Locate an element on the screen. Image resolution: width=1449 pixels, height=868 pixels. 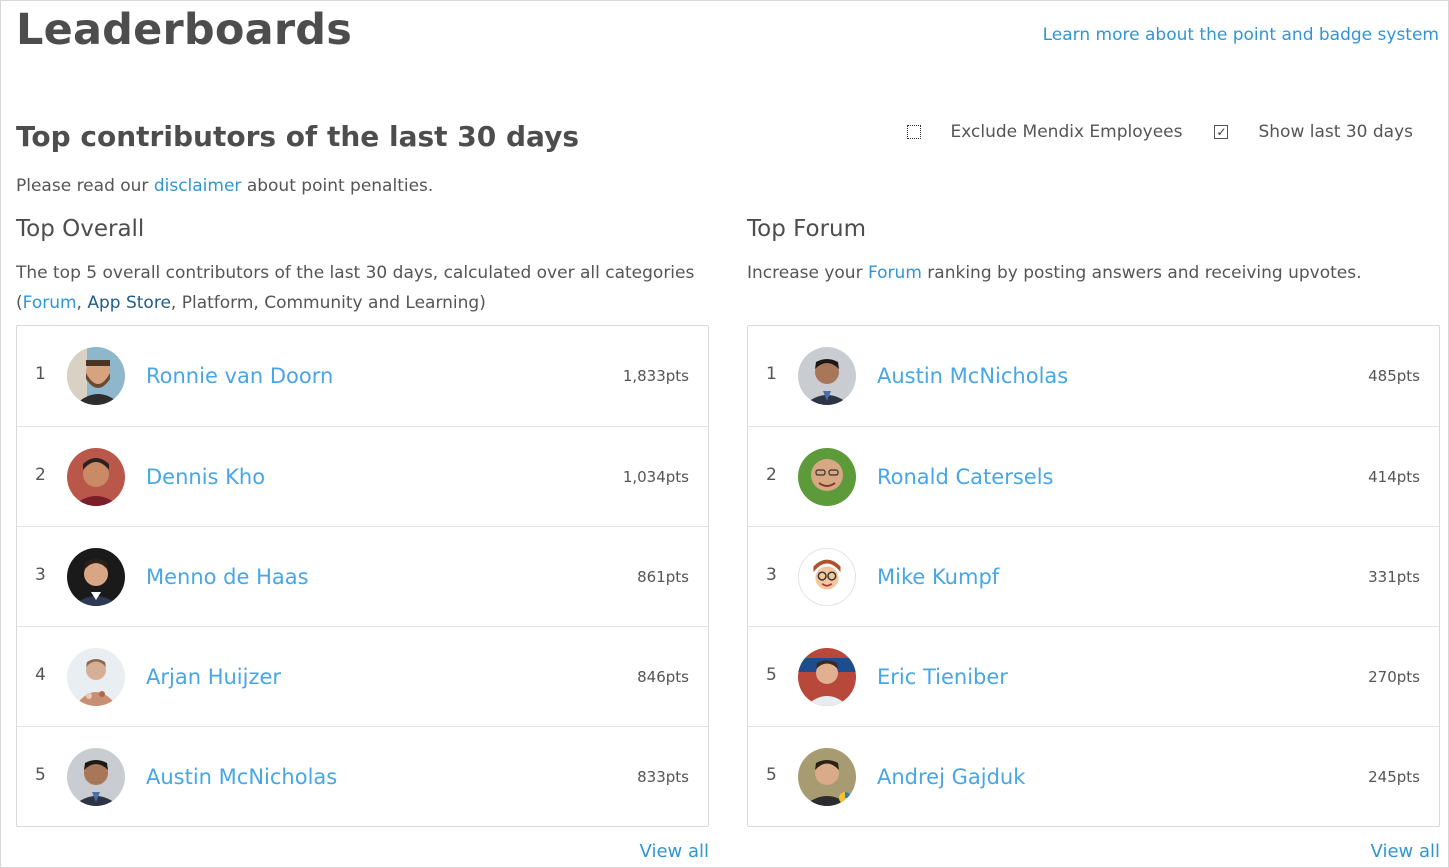
top-overall-view-all-link: View all is located at coordinates (362, 851).